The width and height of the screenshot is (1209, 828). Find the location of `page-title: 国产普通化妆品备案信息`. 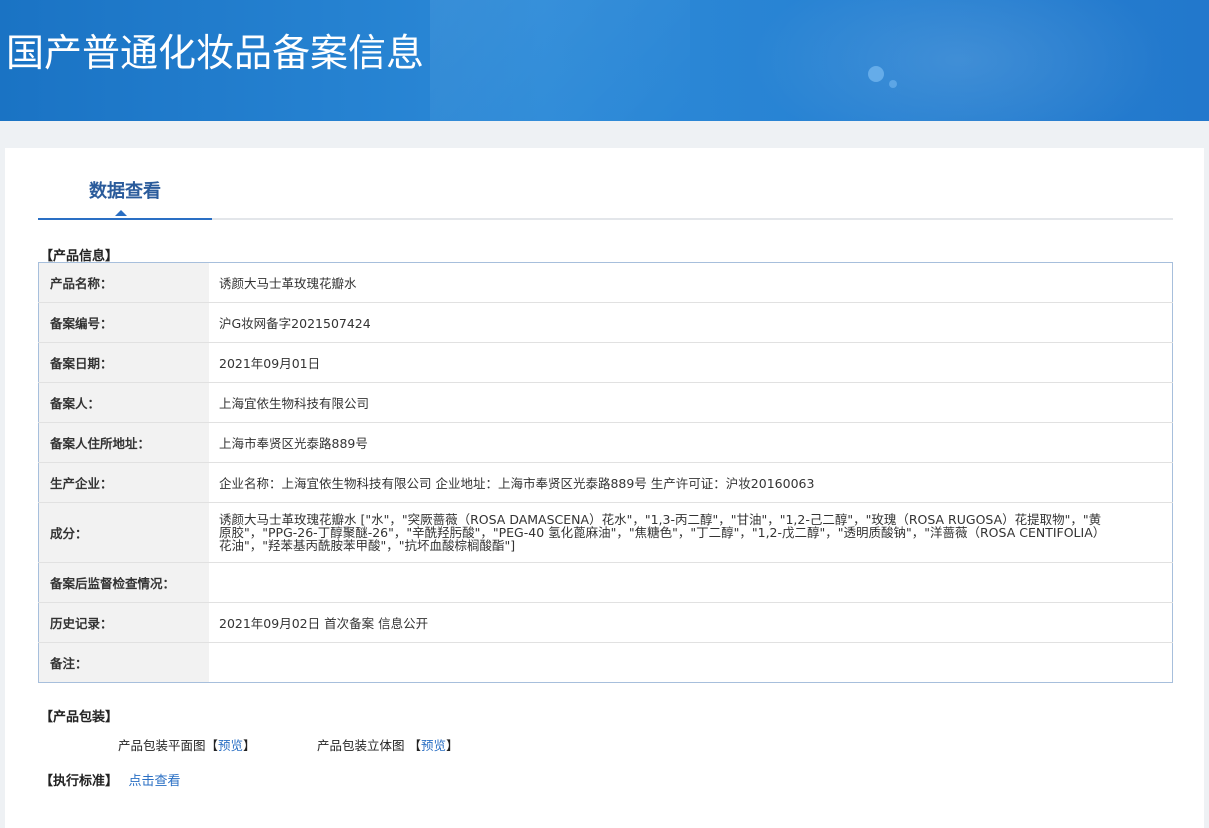

page-title: 国产普通化妆品备案信息 is located at coordinates (215, 53).